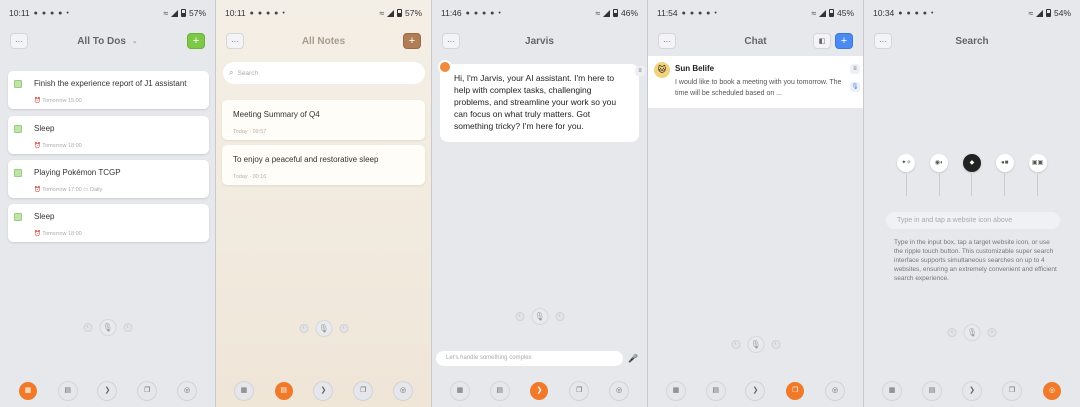  I want to click on assistant-avatar, so click(445, 67).